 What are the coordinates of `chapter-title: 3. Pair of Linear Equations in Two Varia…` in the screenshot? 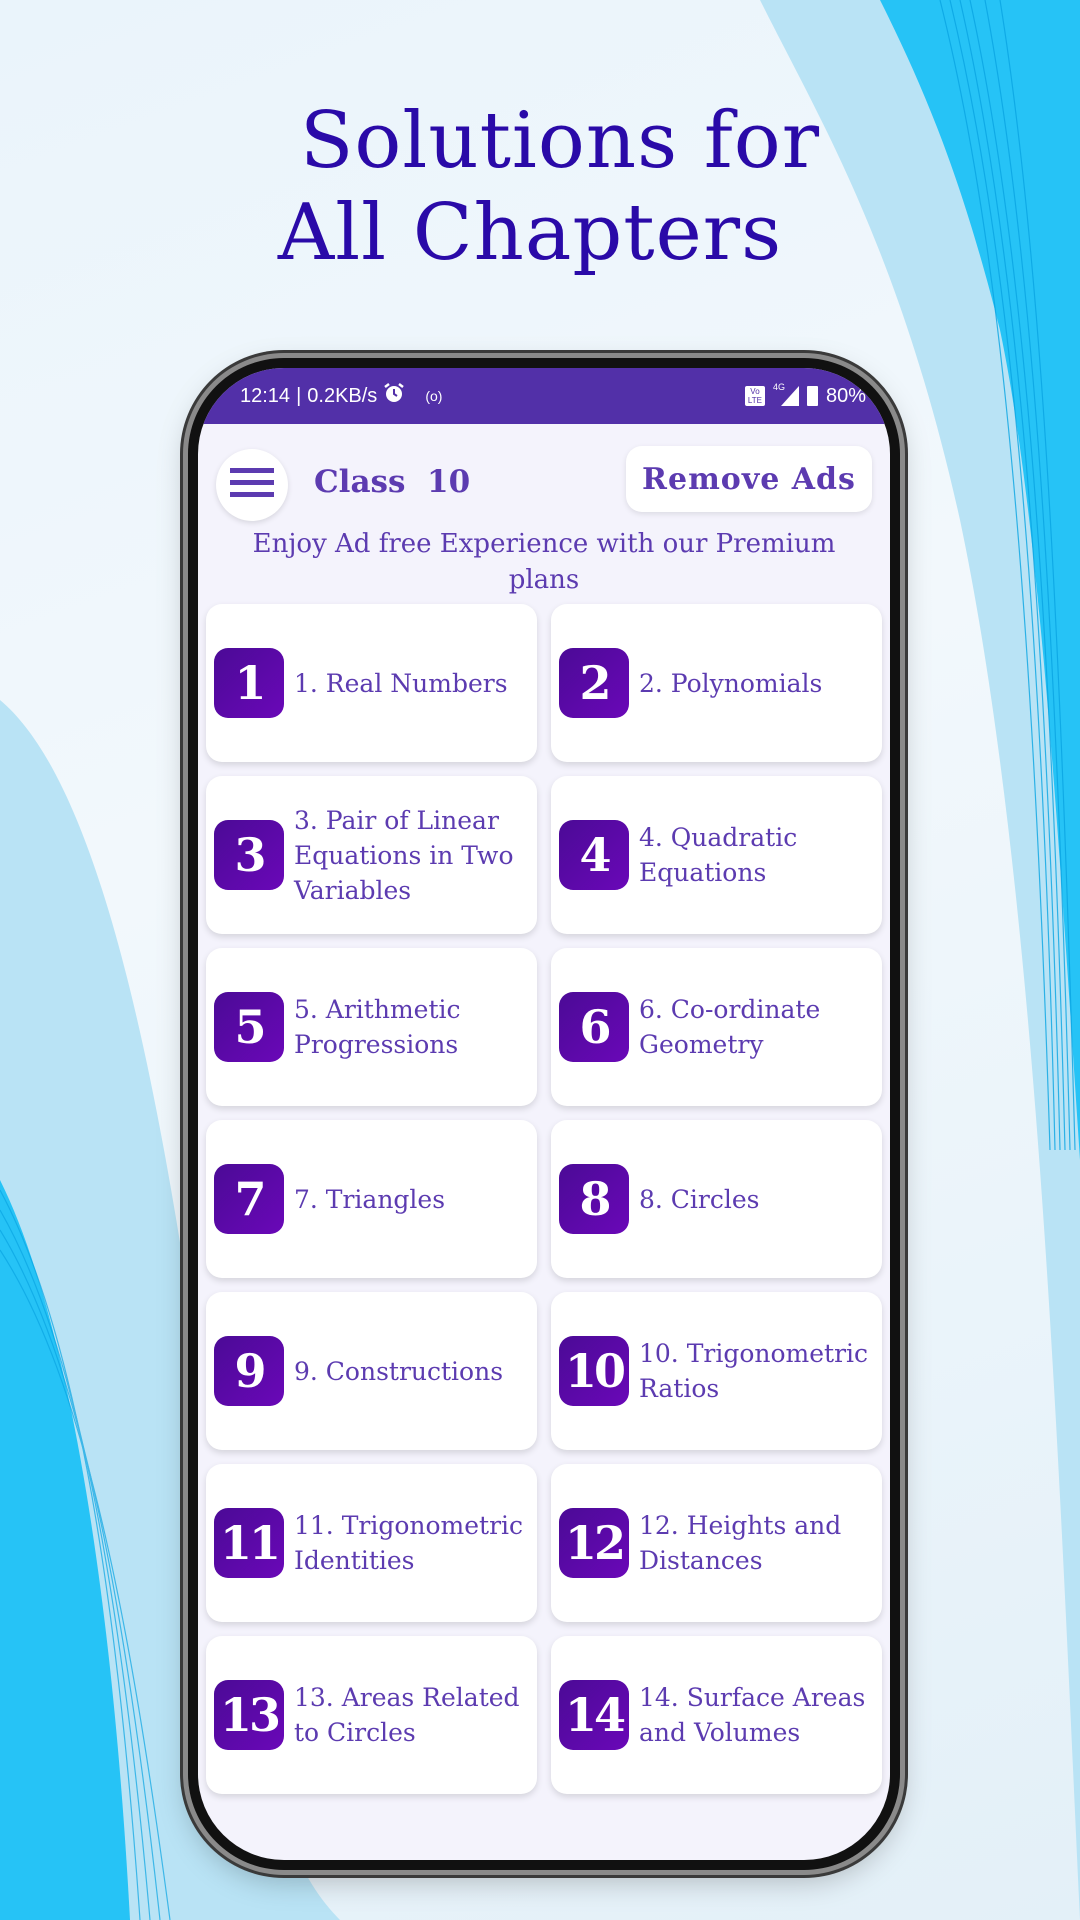 It's located at (404, 855).